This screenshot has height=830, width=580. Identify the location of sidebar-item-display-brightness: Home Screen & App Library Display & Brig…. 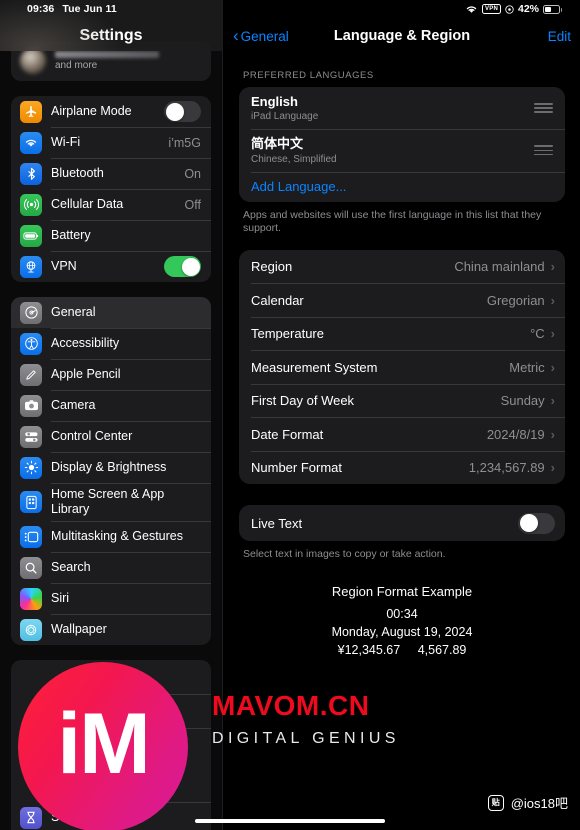
(111, 467).